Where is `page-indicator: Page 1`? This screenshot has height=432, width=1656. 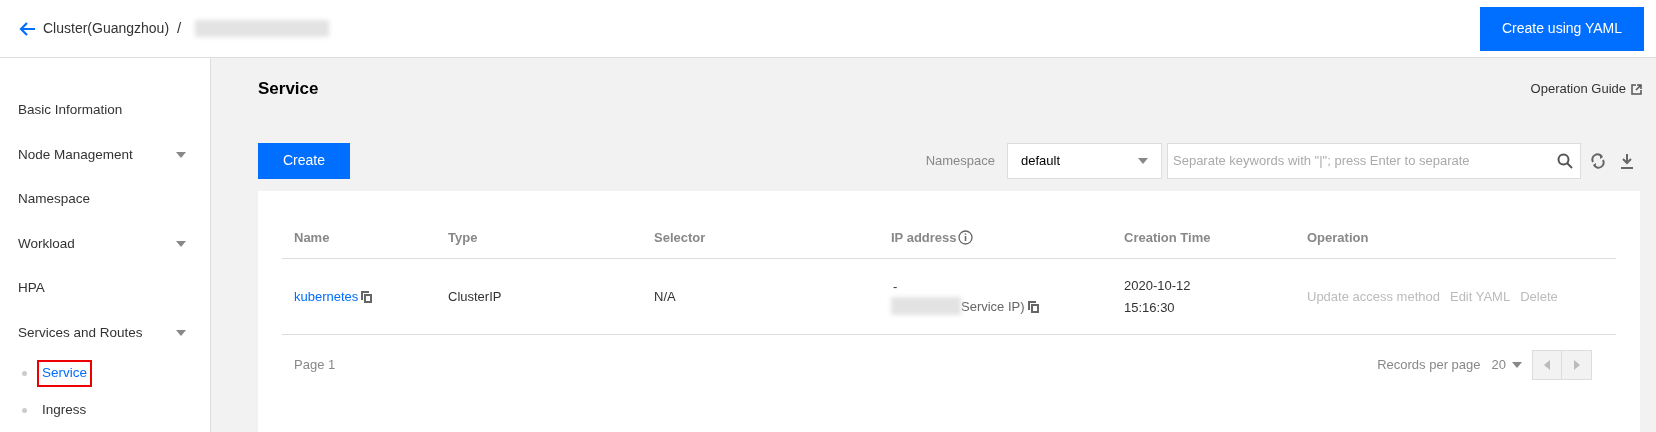
page-indicator: Page 1 is located at coordinates (315, 365).